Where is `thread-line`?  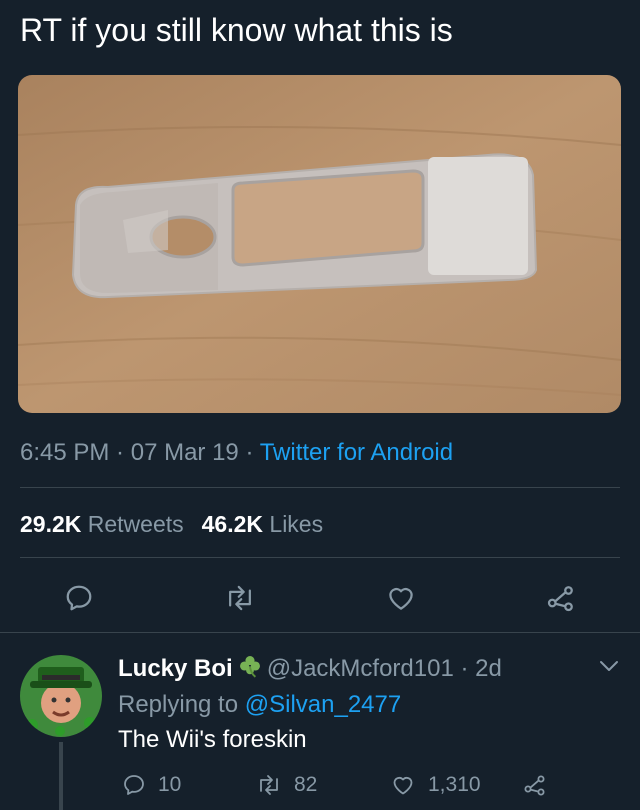
thread-line is located at coordinates (61, 776).